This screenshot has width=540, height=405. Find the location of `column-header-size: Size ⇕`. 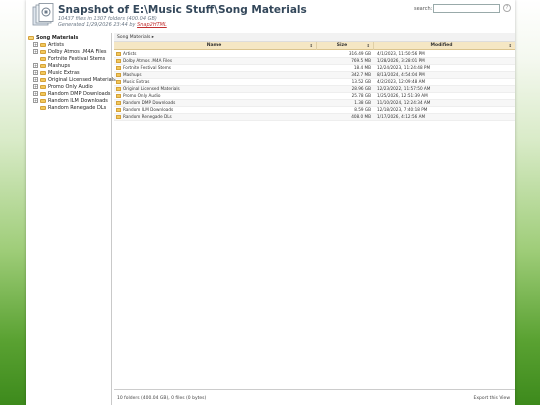

column-header-size: Size ⇕ is located at coordinates (345, 46).